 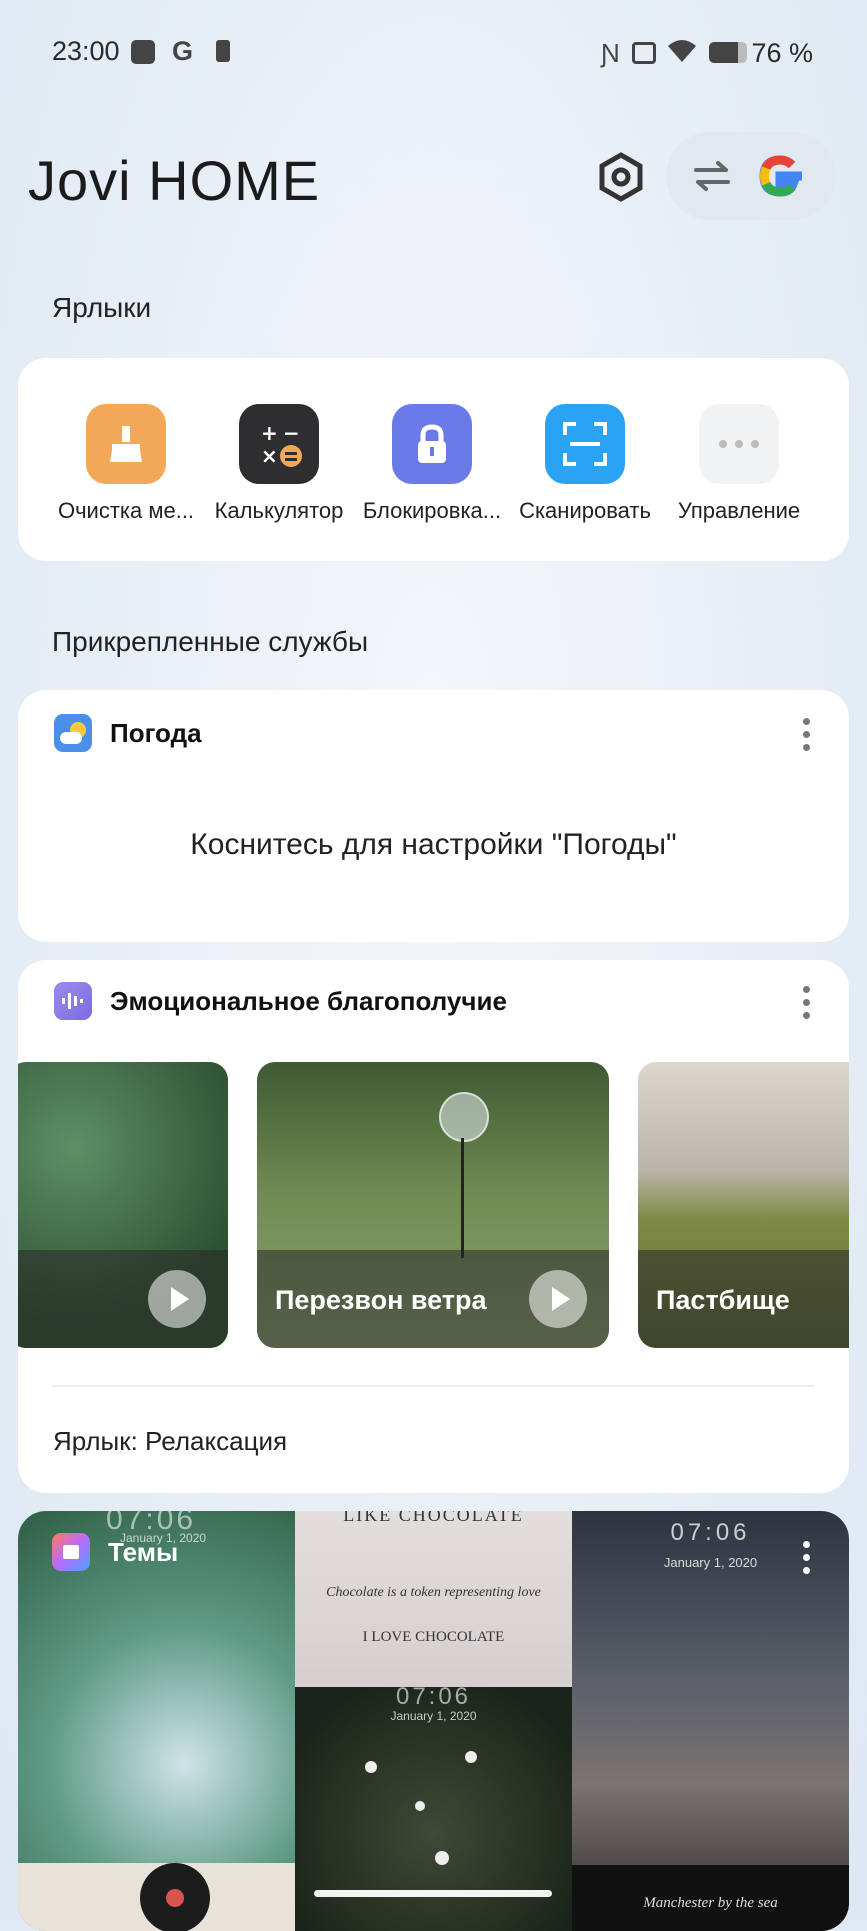 I want to click on themes-app-icon, so click(x=71, y=1552).